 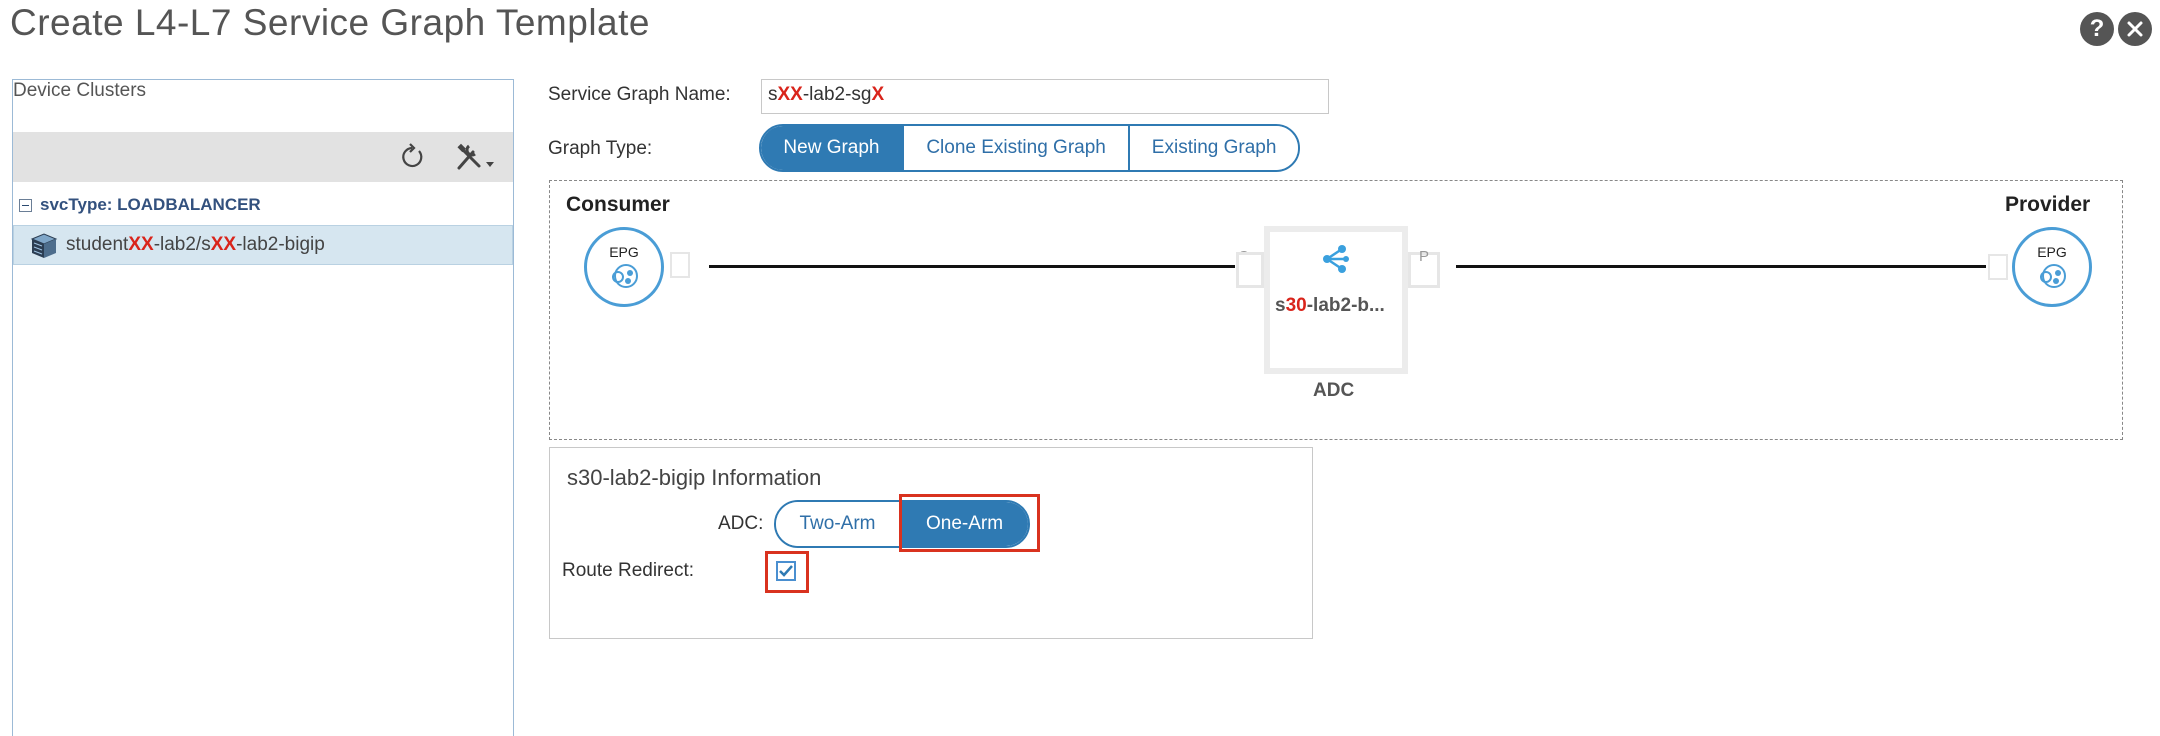 What do you see at coordinates (150, 204) in the screenshot?
I see `group-label: svcType: LOADBALANCER` at bounding box center [150, 204].